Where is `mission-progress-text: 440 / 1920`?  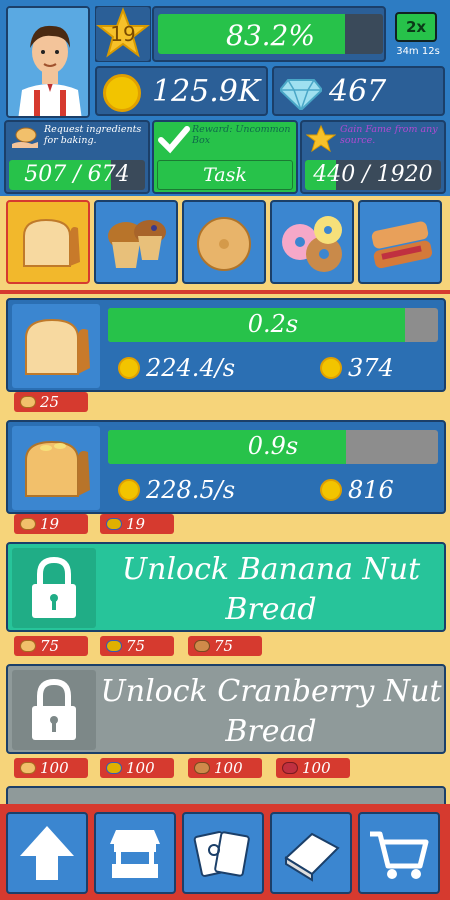
mission-progress-text: 440 / 1920 is located at coordinates (373, 174).